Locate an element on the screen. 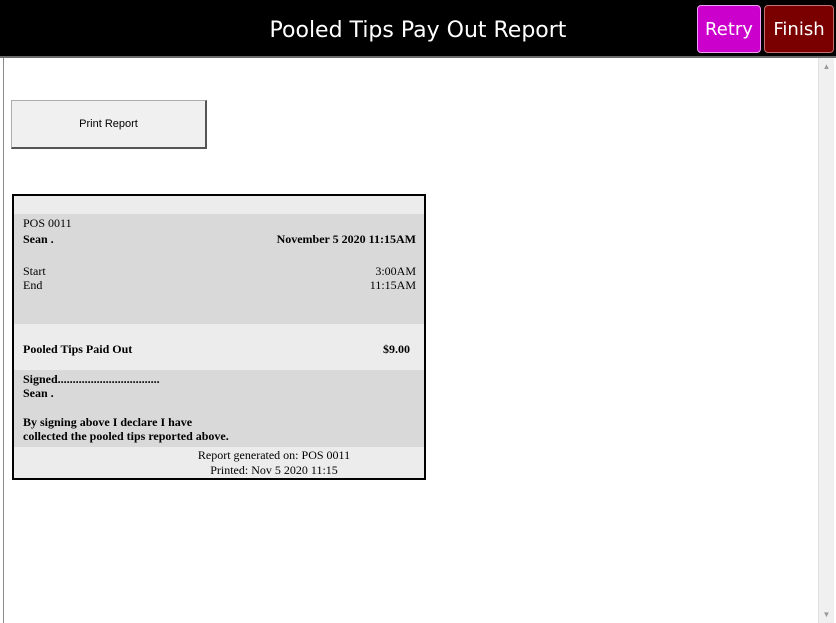 The image size is (836, 623). employee-name: Sean . is located at coordinates (38, 239).